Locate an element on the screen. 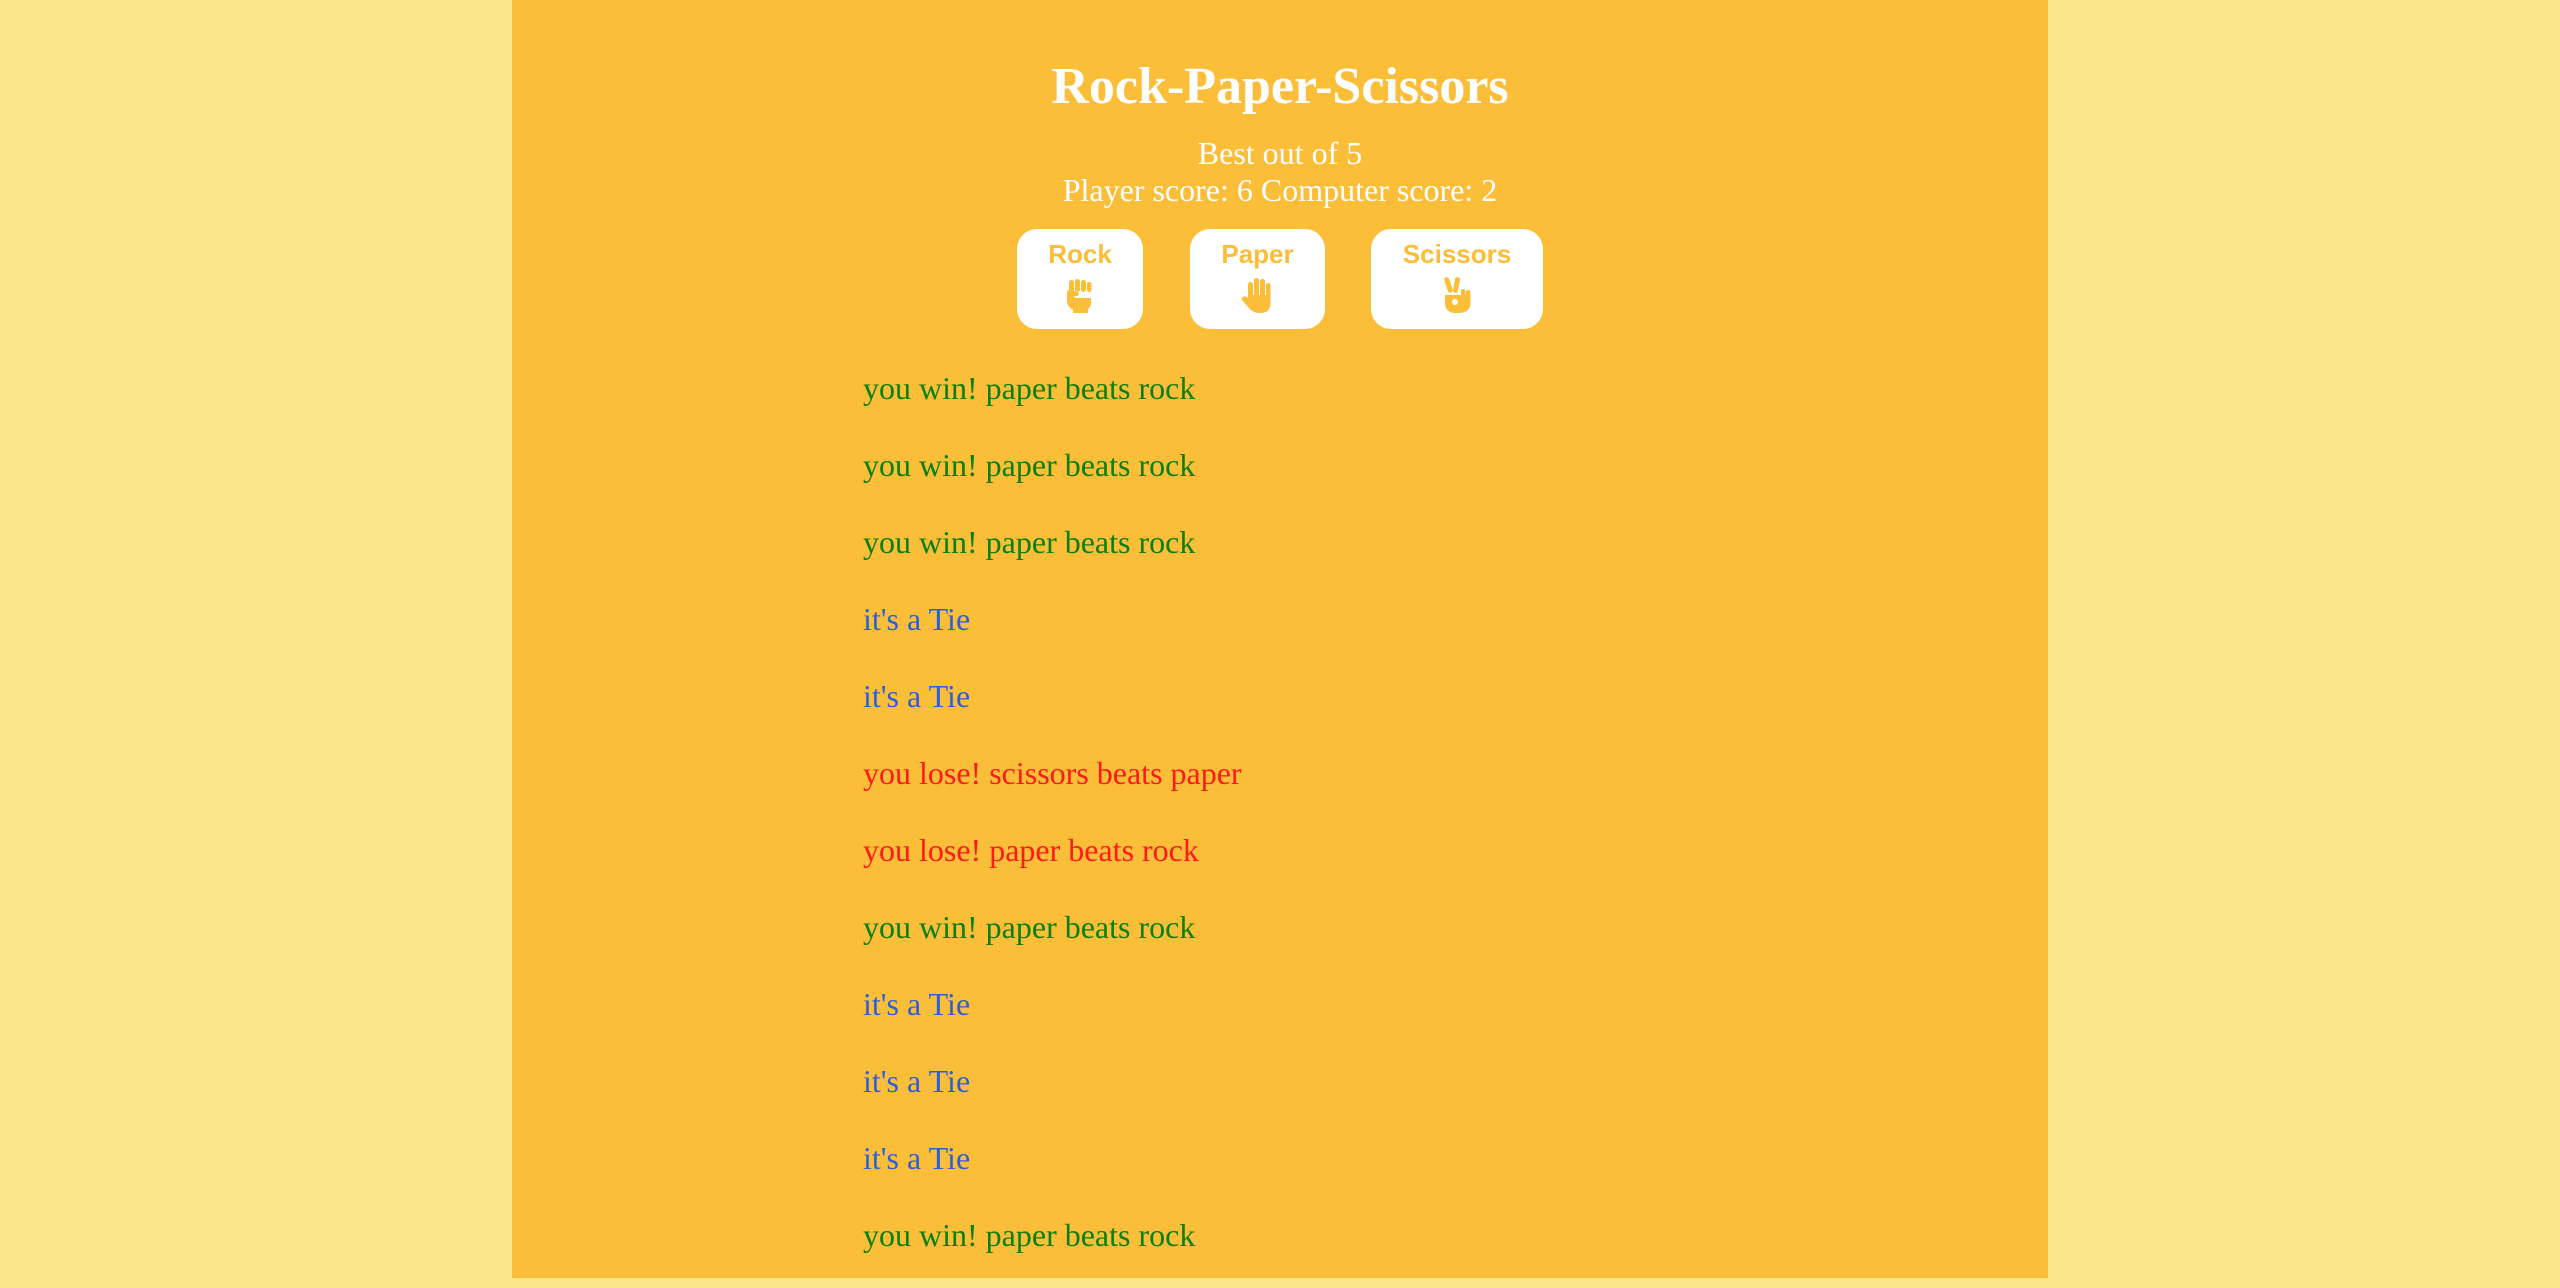 Image resolution: width=2560 pixels, height=1288 pixels. rock-button-label: Rock is located at coordinates (1080, 254).